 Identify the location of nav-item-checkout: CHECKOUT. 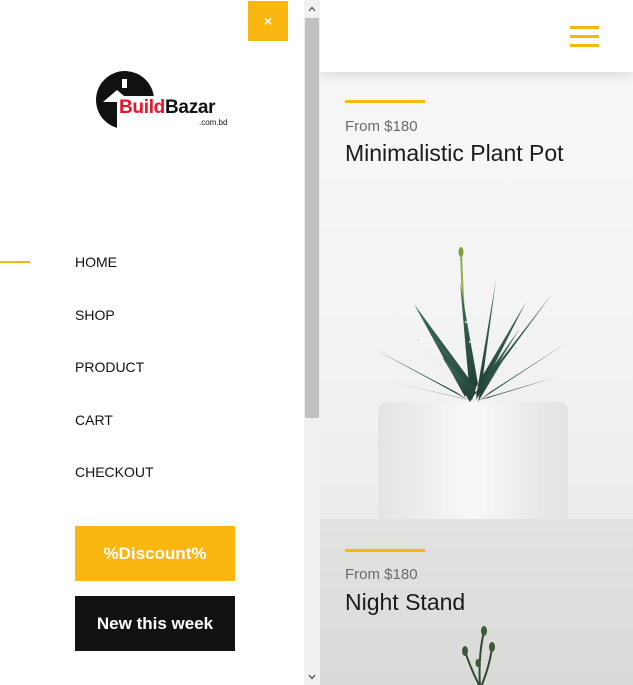
(150, 472).